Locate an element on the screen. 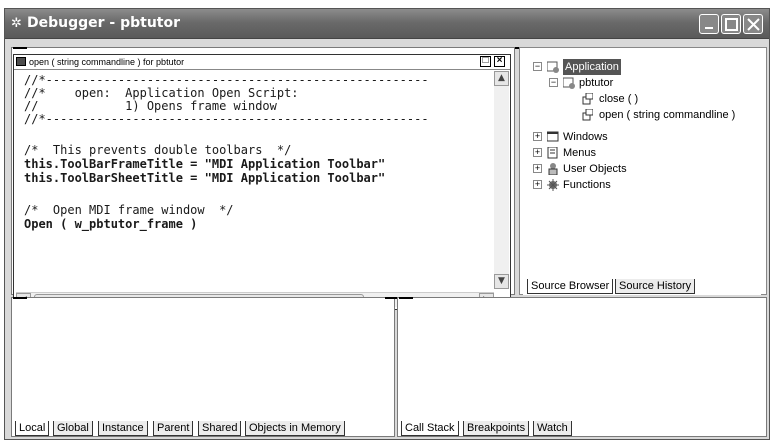 The height and width of the screenshot is (442, 772). code-line: // 1) Opens frame window is located at coordinates (150, 106).